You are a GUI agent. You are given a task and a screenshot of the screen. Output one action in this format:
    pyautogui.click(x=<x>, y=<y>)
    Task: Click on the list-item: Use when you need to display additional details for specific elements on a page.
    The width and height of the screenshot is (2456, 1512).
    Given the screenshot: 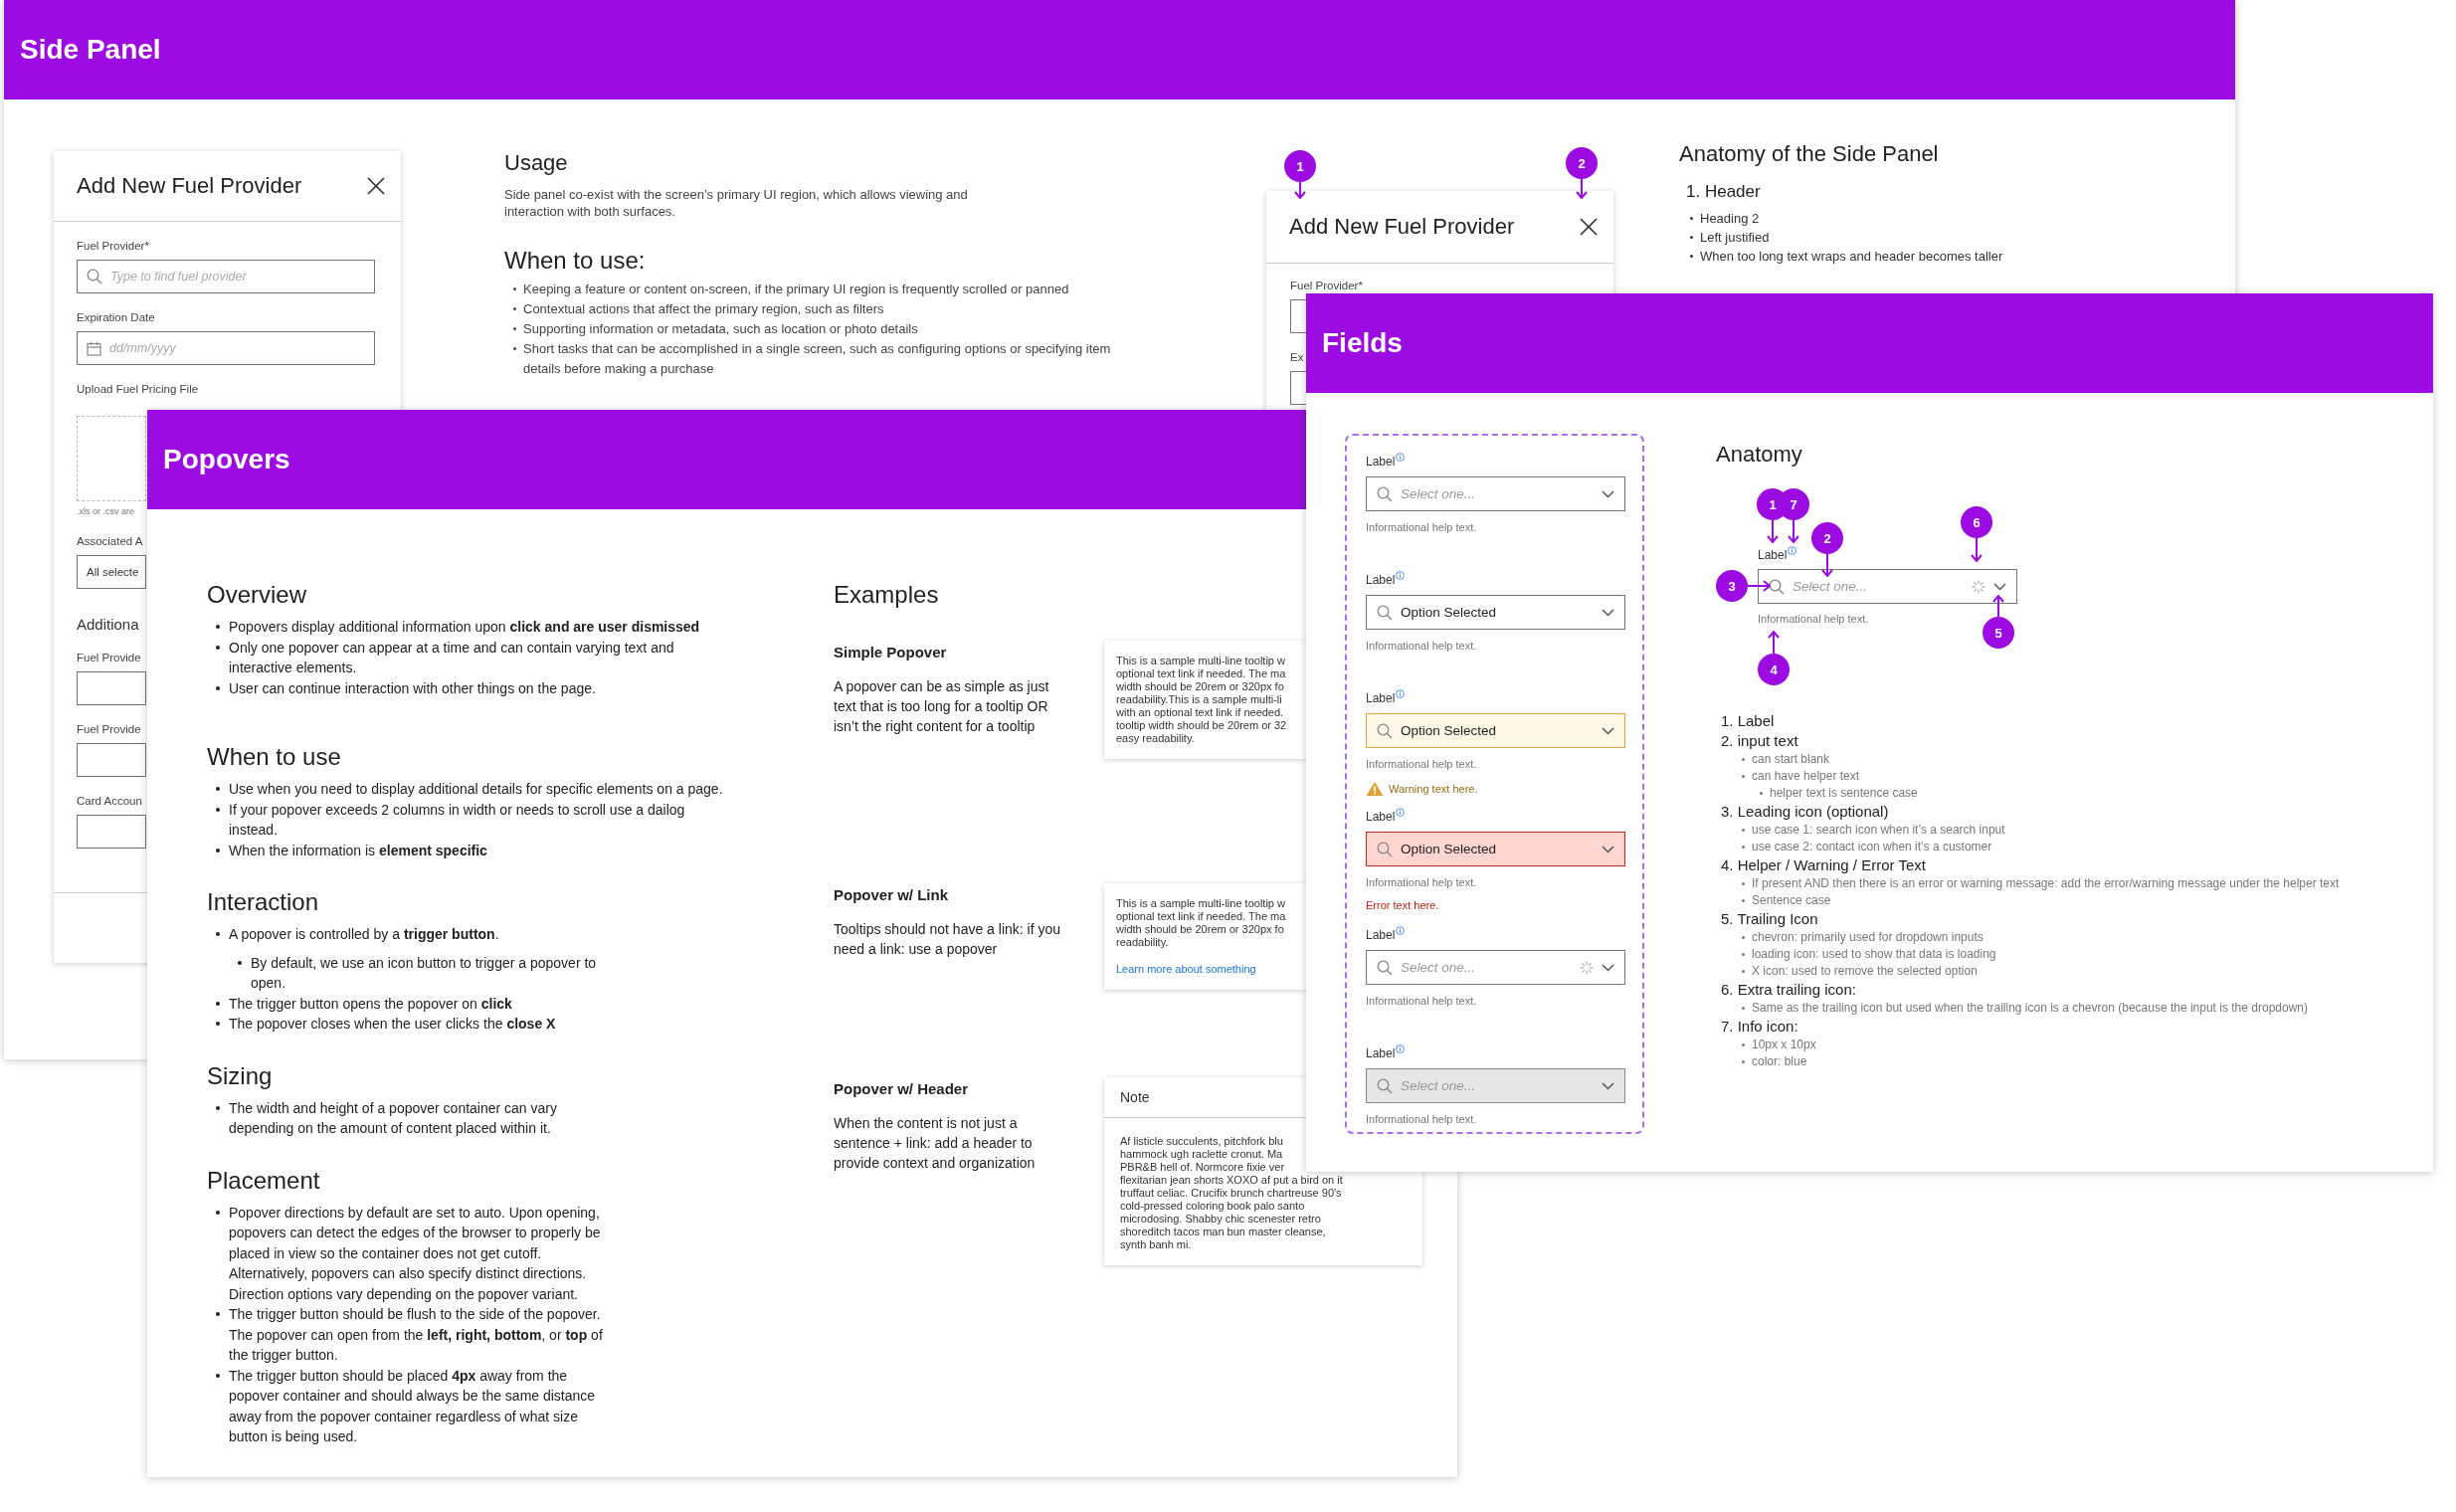 What is the action you would take?
    pyautogui.click(x=476, y=789)
    